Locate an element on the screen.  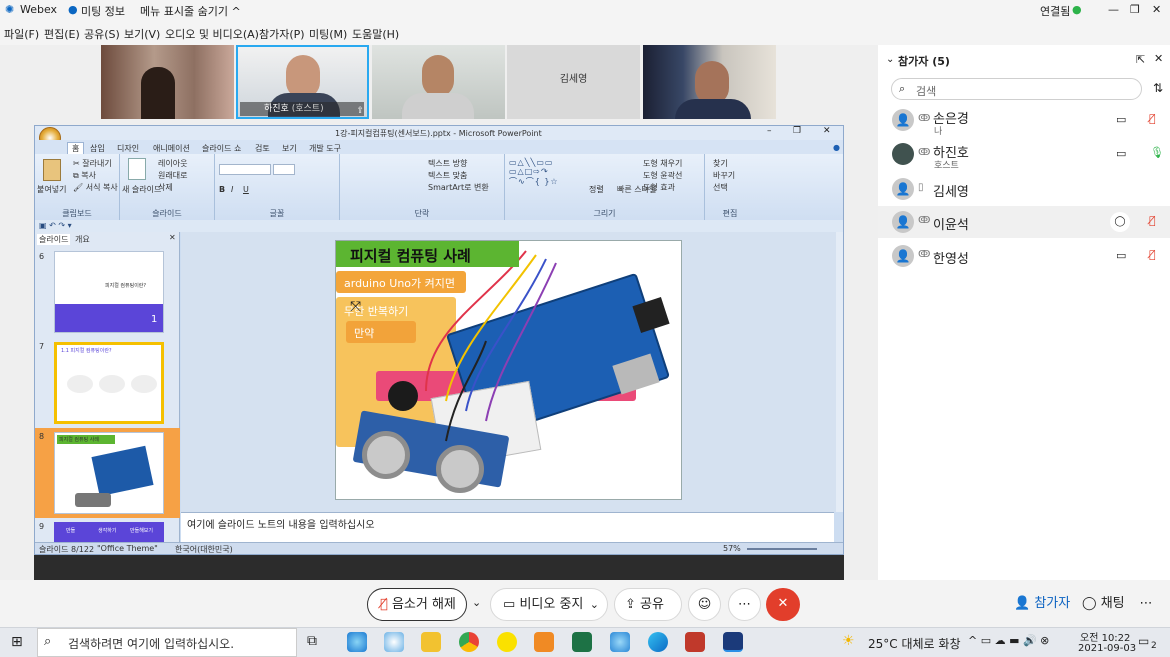
font-size-box is located at coordinates (284, 169).